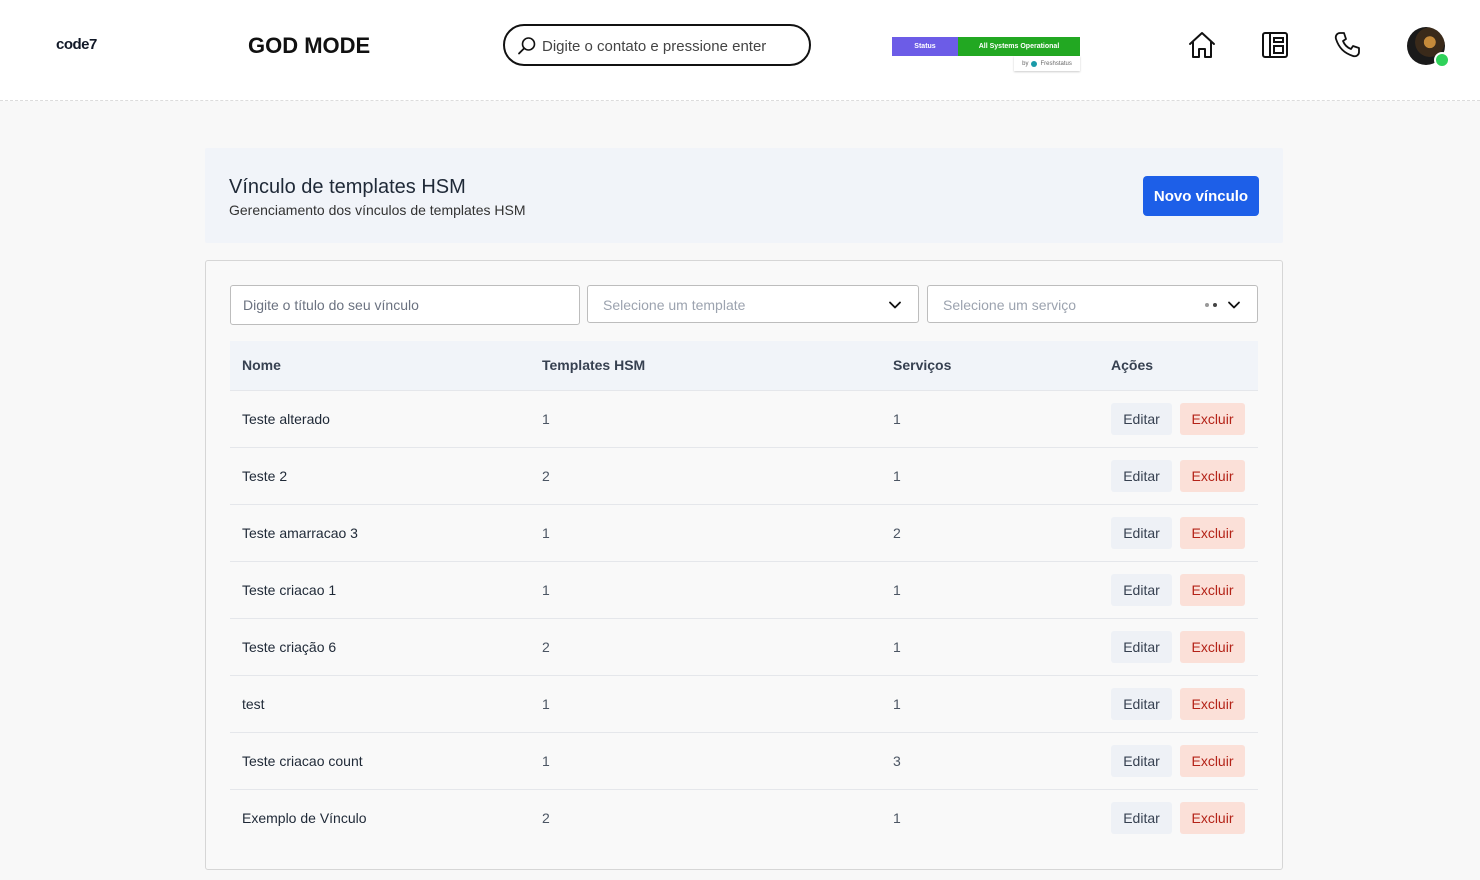 The width and height of the screenshot is (1480, 880). I want to click on title-filter-input, so click(405, 305).